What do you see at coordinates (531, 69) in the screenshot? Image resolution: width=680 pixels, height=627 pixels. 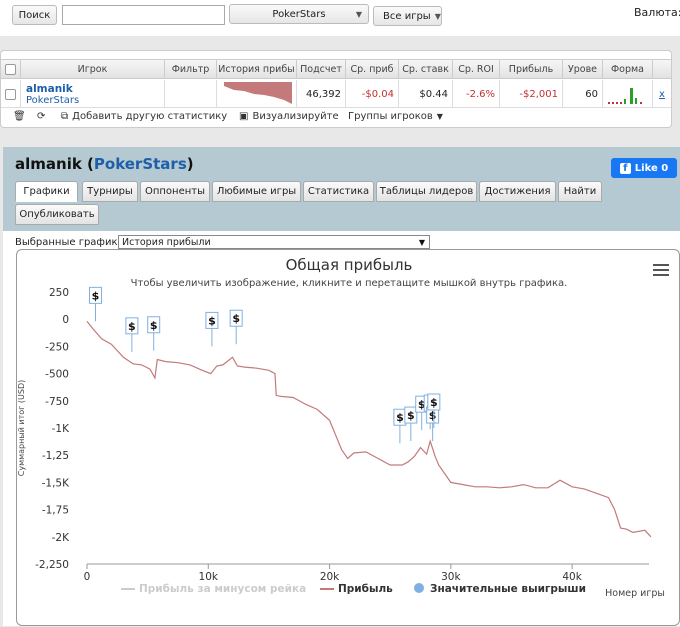 I see `header-profit: Прибыль` at bounding box center [531, 69].